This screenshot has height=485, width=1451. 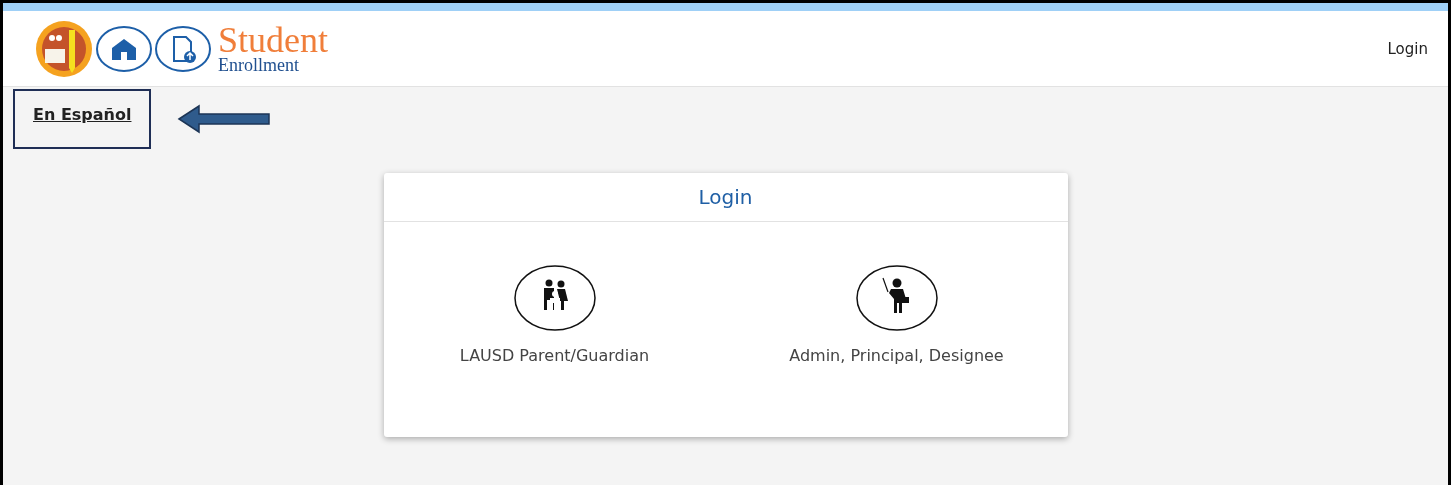 I want to click on school-icon, so click(x=124, y=48).